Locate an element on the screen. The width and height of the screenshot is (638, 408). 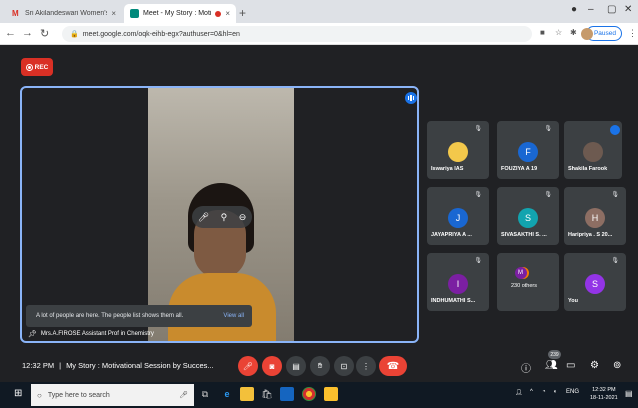
paused-label: Paused is located at coordinates (604, 33).